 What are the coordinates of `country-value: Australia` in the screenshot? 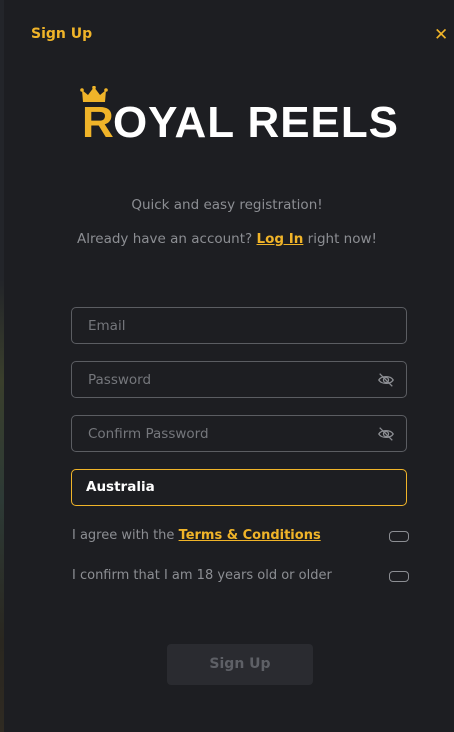 It's located at (120, 487).